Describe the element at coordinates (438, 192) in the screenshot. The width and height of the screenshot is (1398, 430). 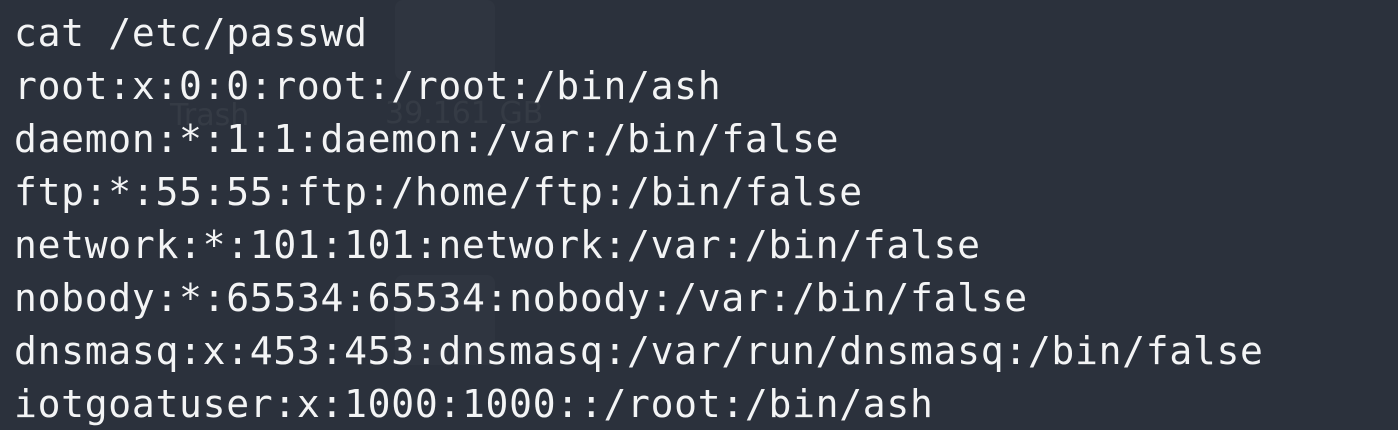
I see `output-line: ftp:*:55:55:ftp:/home/ftp:/bin/false` at that location.